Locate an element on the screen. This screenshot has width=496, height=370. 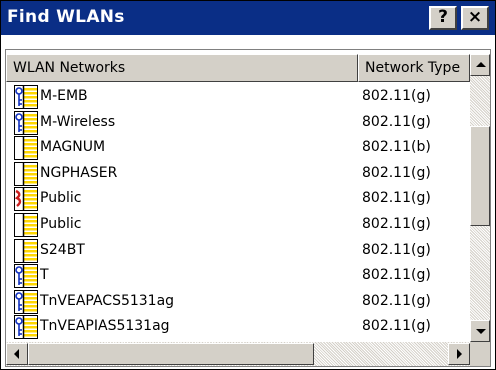
network-row: M-Wireless 802.11(g) is located at coordinates (238, 123).